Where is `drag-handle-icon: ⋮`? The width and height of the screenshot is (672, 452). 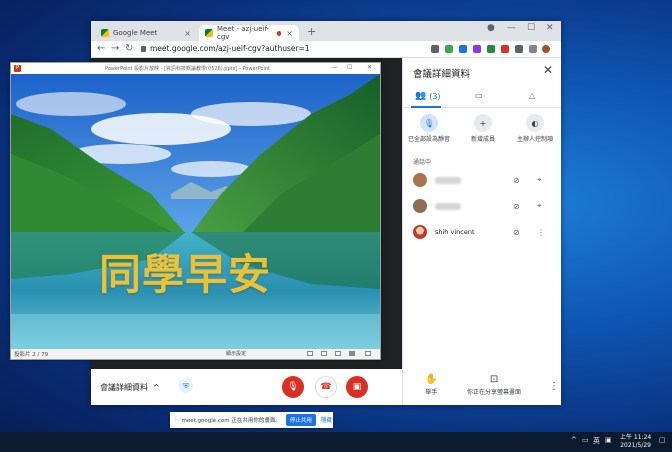
drag-handle-icon: ⋮ is located at coordinates (176, 420).